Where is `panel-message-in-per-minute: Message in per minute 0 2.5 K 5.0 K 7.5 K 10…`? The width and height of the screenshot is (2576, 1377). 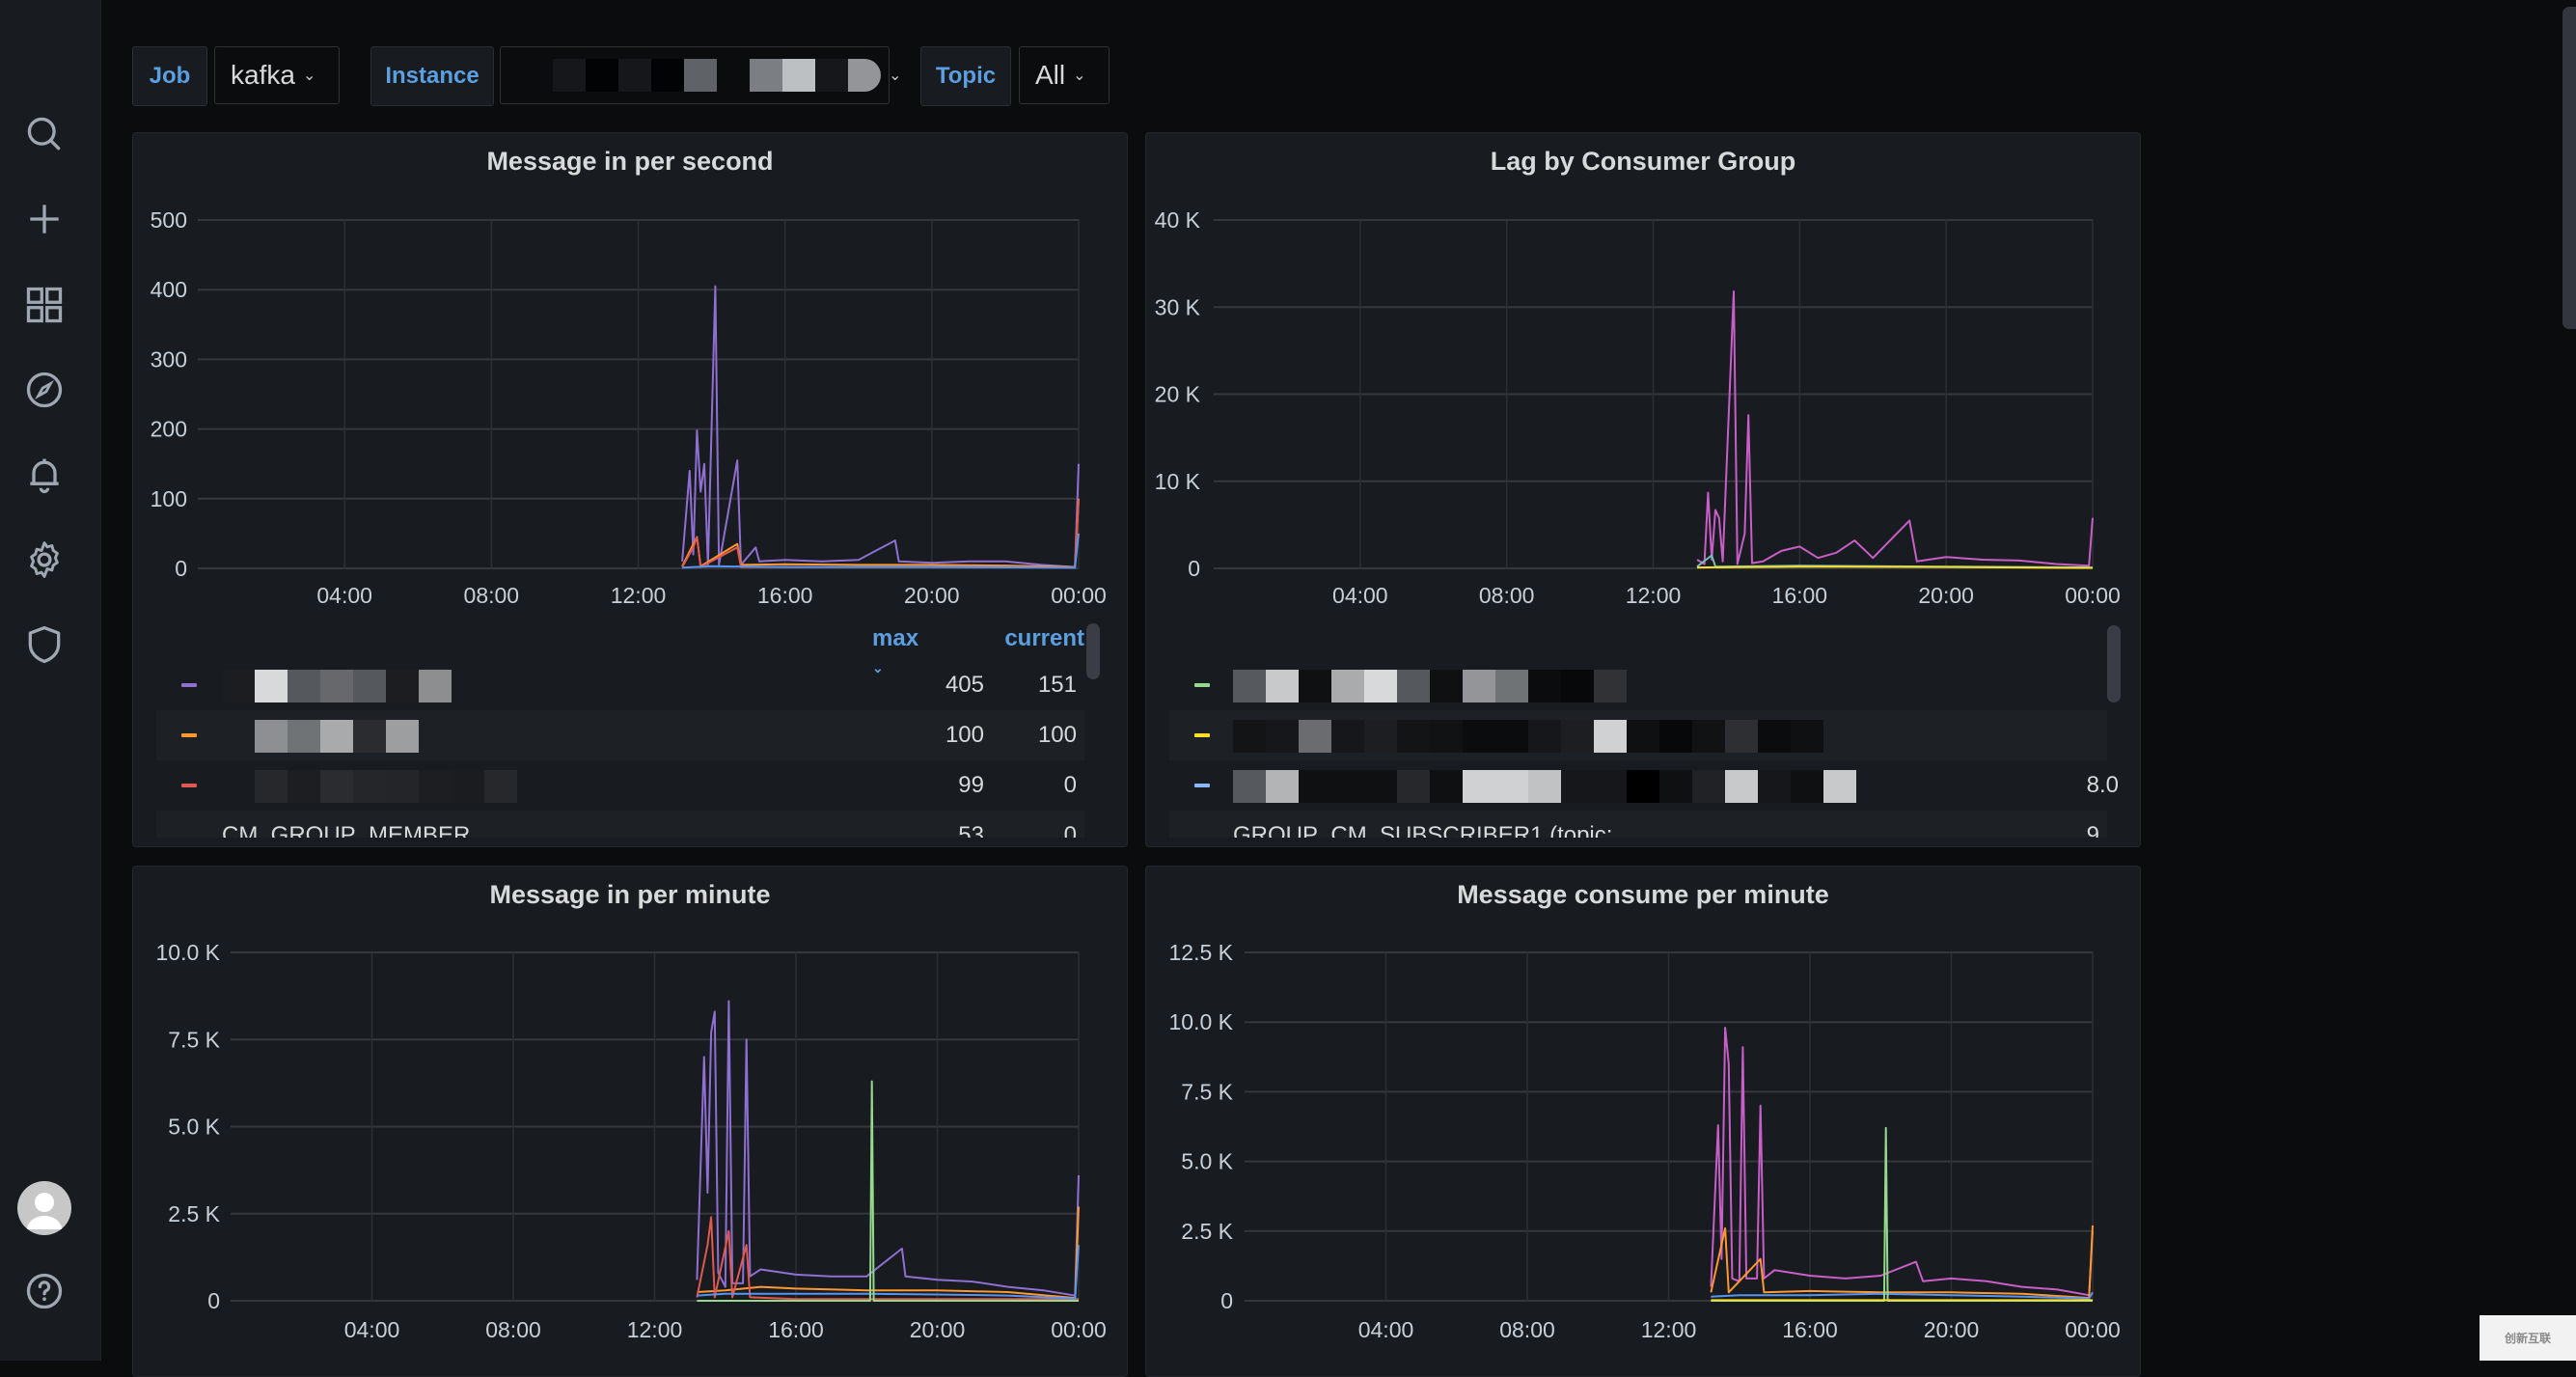
panel-message-in-per-minute: Message in per minute 0 2.5 K 5.0 K 7.5 K 10… is located at coordinates (630, 1121).